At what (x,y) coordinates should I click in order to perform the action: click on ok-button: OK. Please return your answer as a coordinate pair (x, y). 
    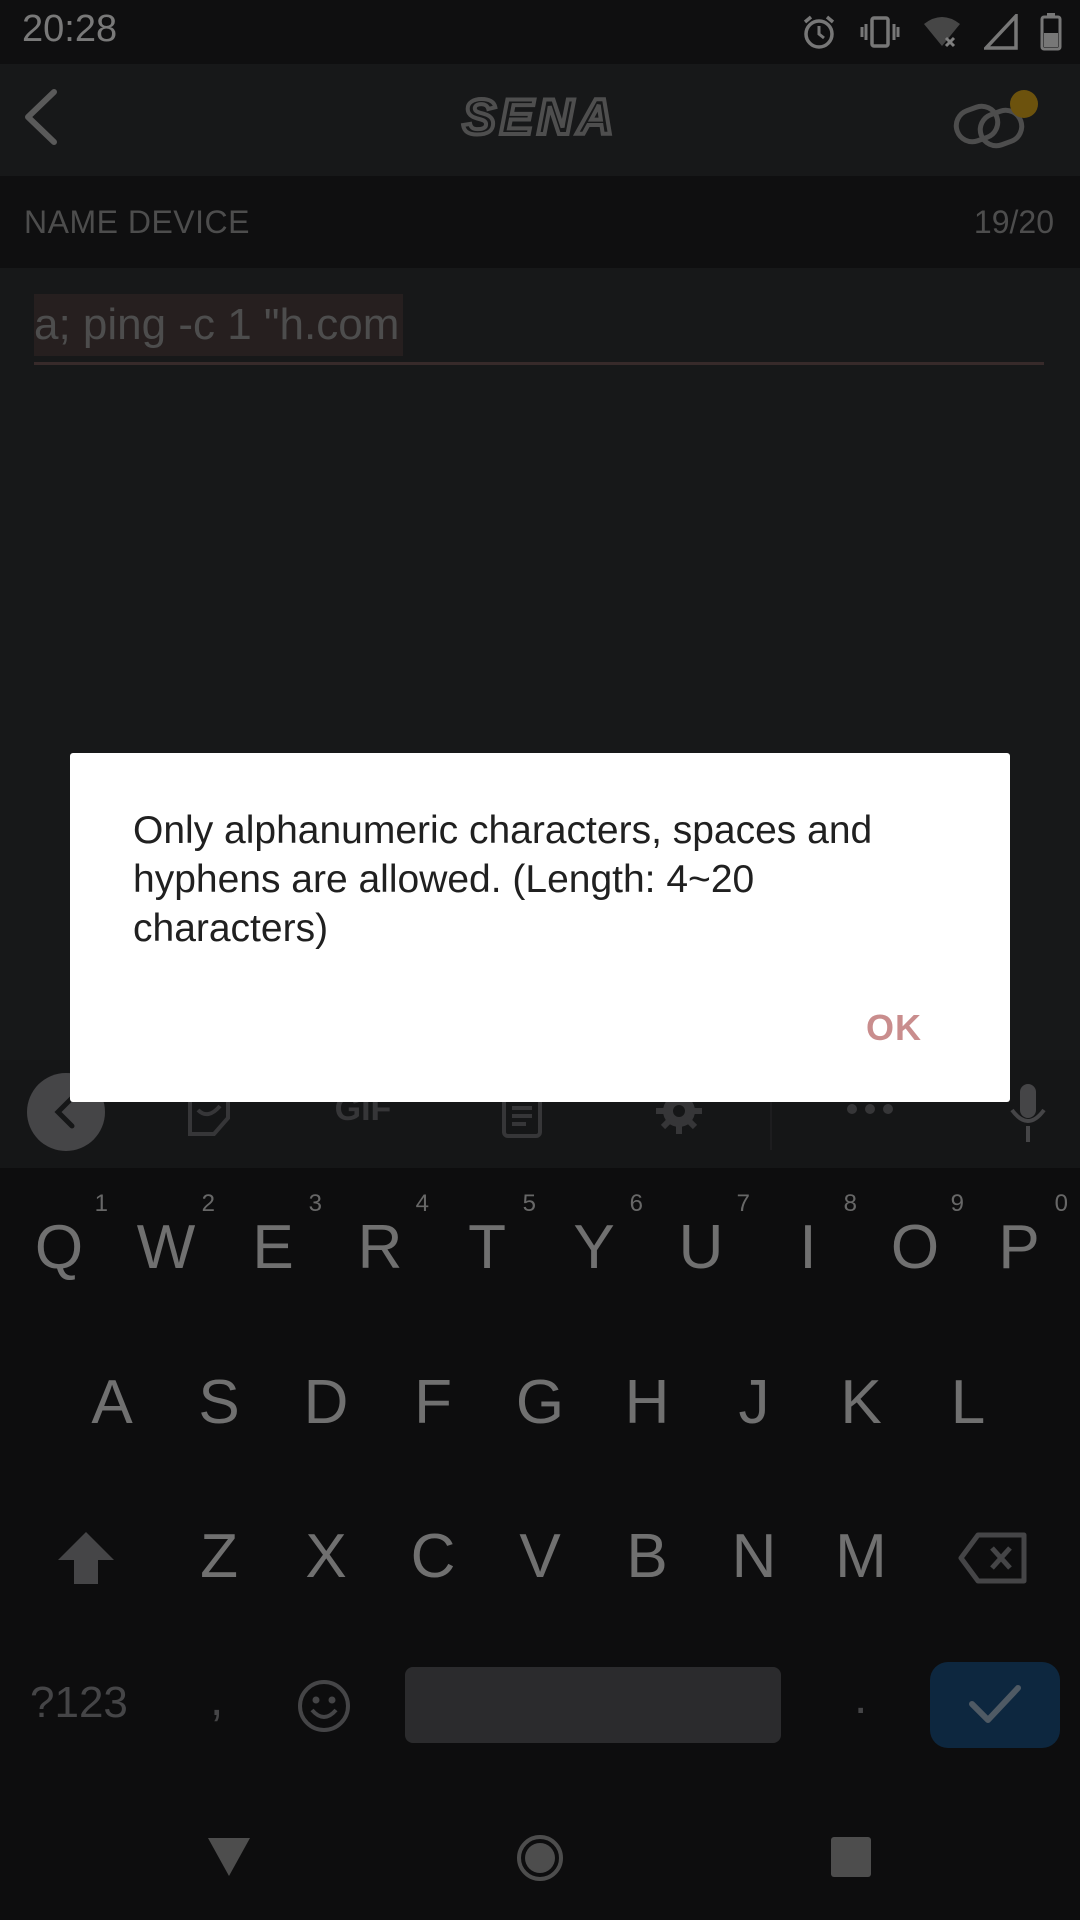
    Looking at the image, I should click on (894, 1028).